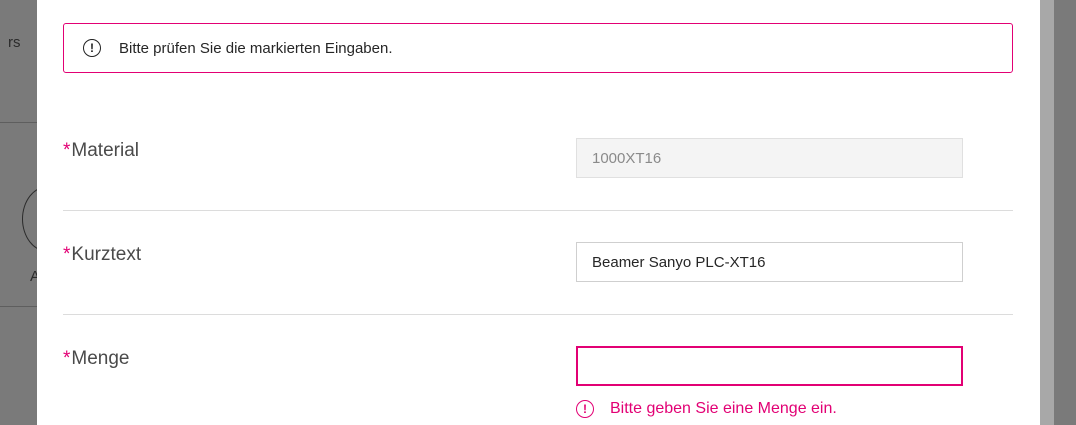 The height and width of the screenshot is (425, 1076). What do you see at coordinates (769, 366) in the screenshot?
I see `menge-field` at bounding box center [769, 366].